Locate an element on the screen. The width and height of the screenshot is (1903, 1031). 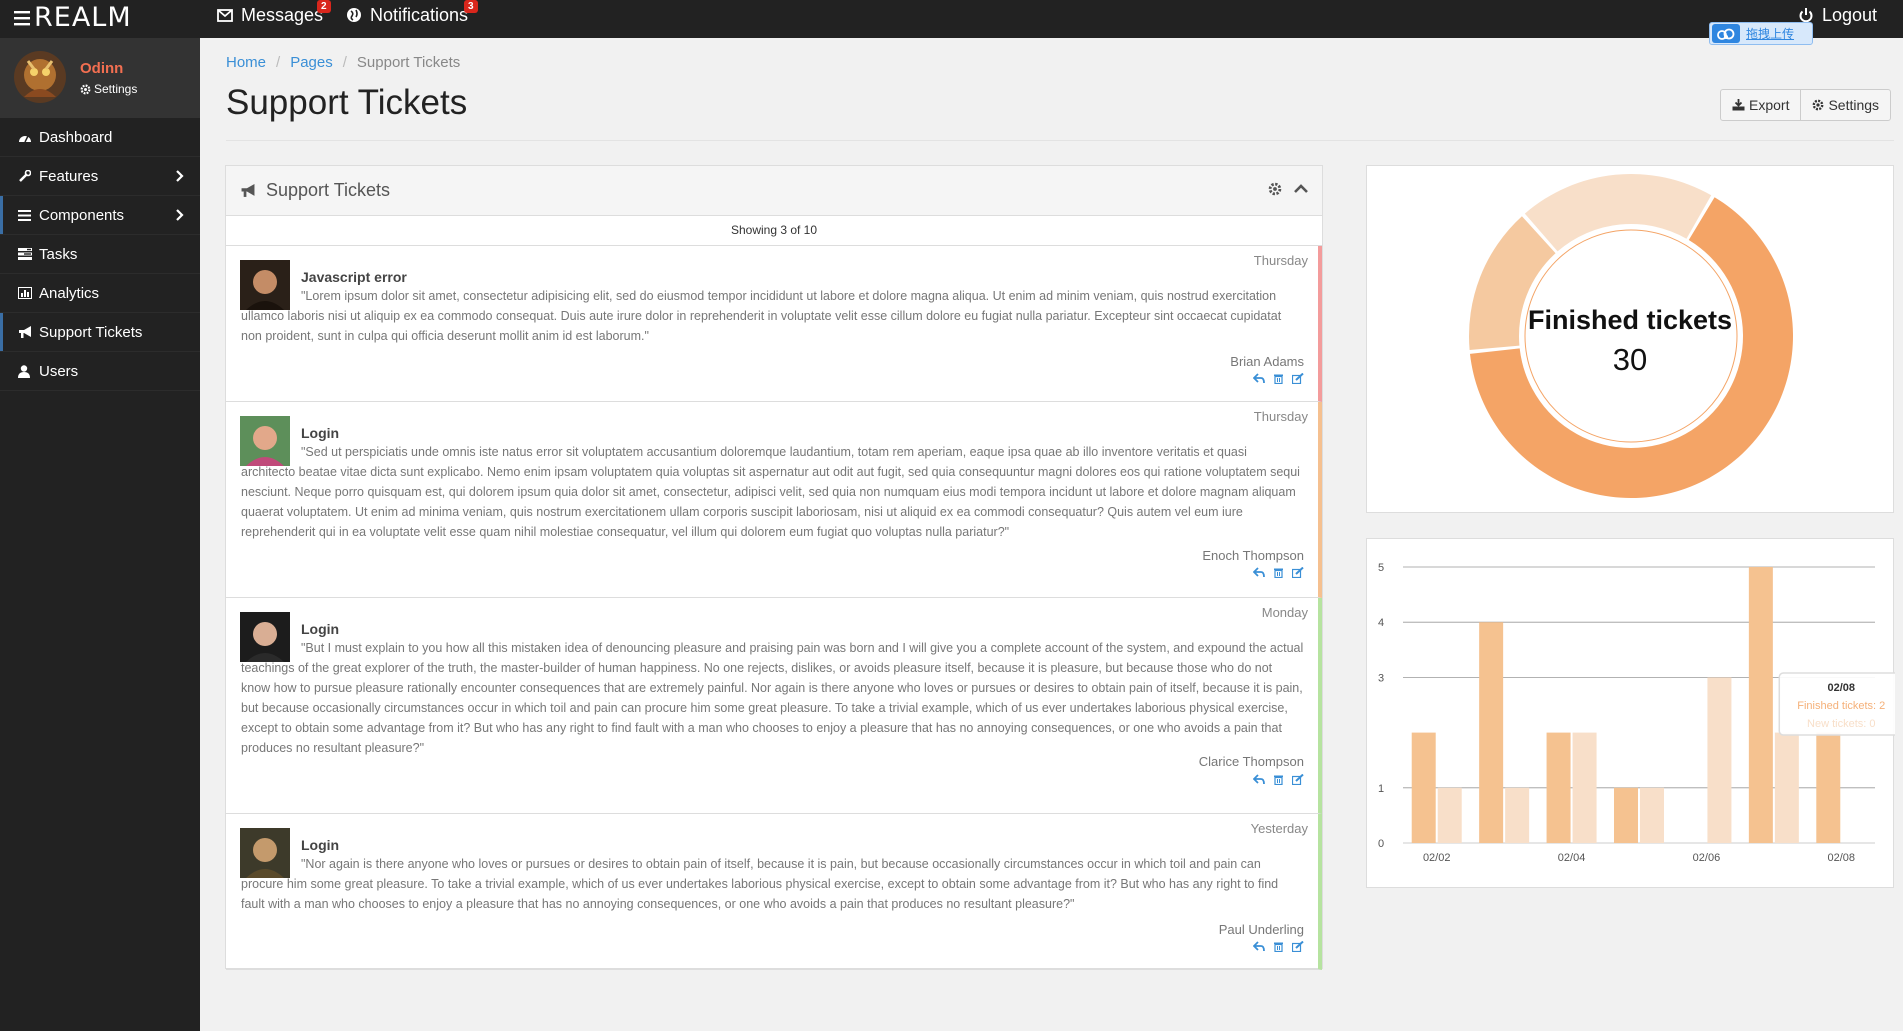
messages-link: Messages 2 is located at coordinates (274, 15).